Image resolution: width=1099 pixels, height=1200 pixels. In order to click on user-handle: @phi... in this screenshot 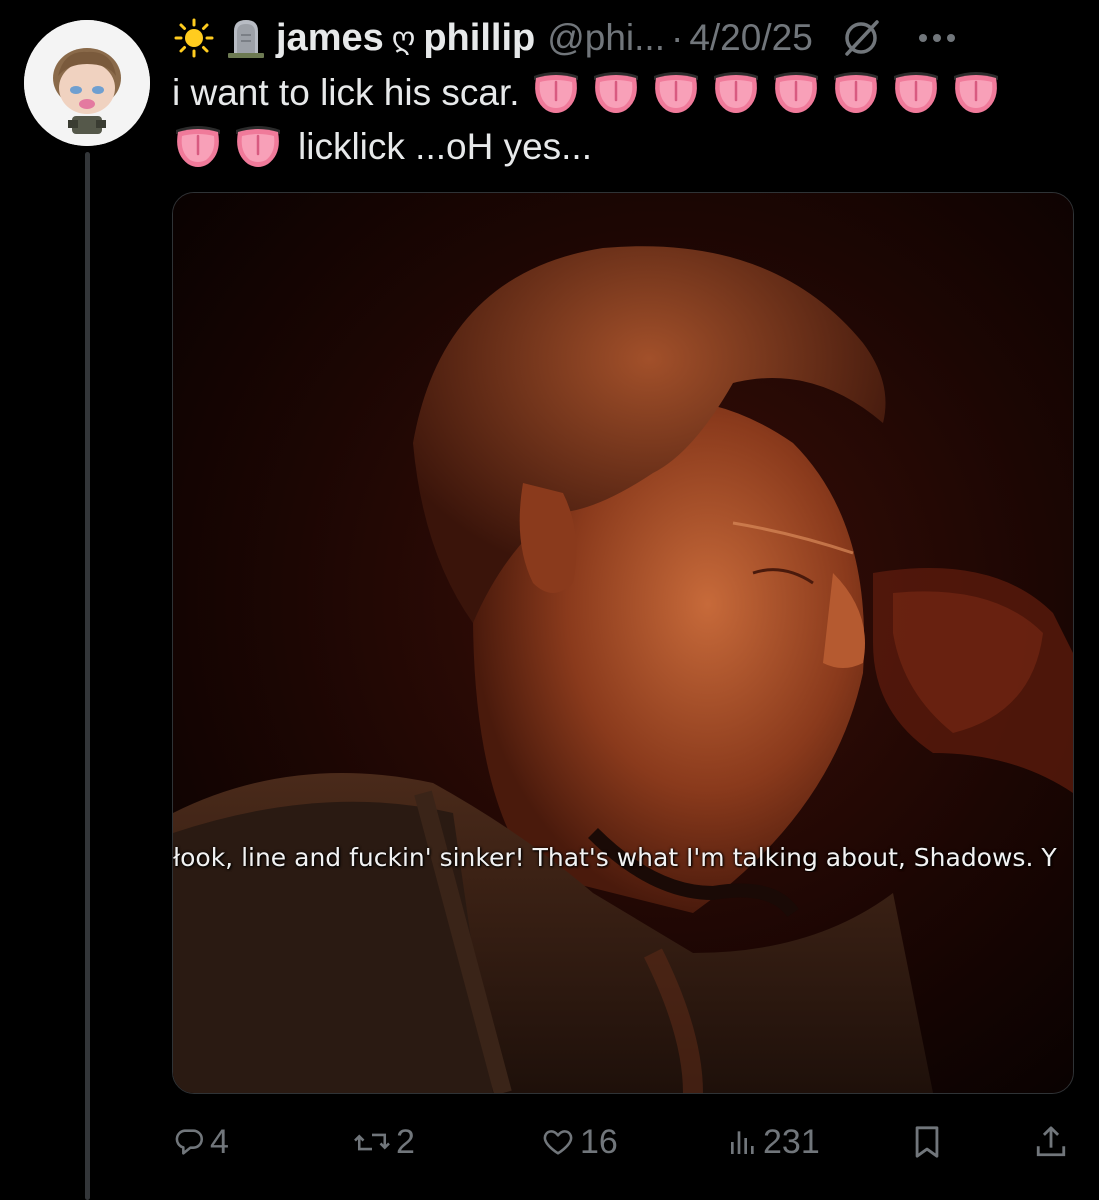, I will do `click(606, 38)`.